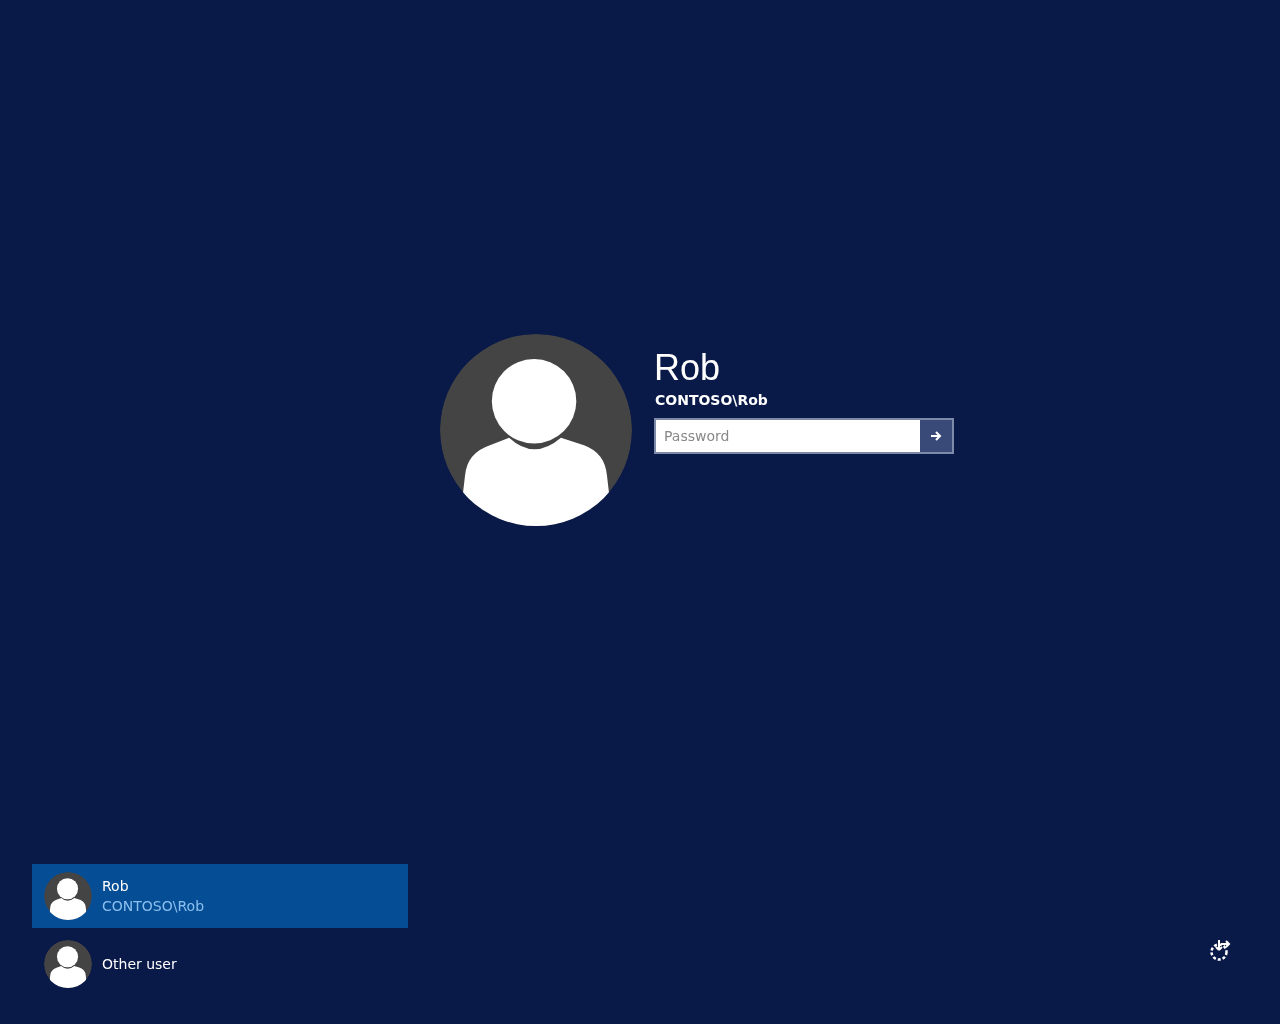 The height and width of the screenshot is (1024, 1280). I want to click on submit-button, so click(936, 436).